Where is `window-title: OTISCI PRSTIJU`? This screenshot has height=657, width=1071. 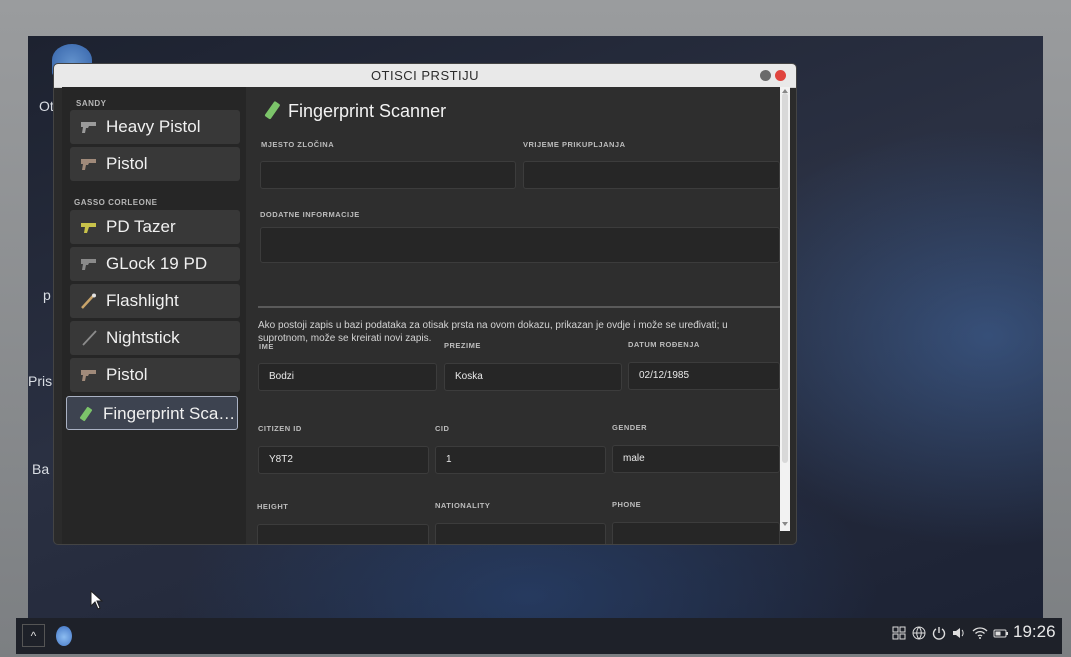 window-title: OTISCI PRSTIJU is located at coordinates (425, 75).